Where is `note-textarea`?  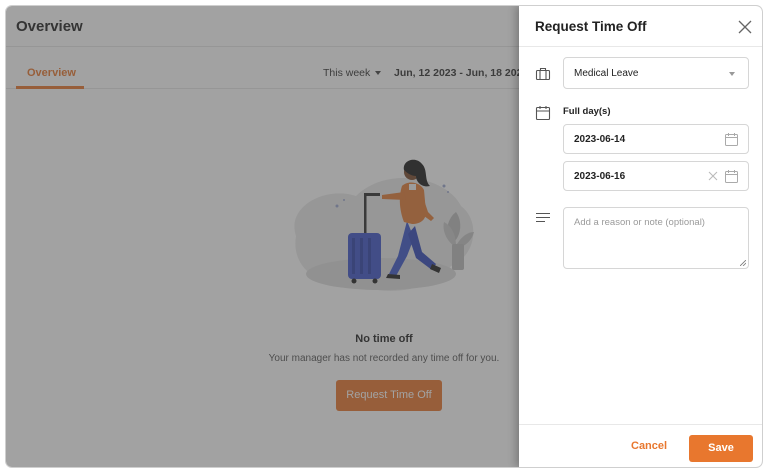 note-textarea is located at coordinates (656, 238).